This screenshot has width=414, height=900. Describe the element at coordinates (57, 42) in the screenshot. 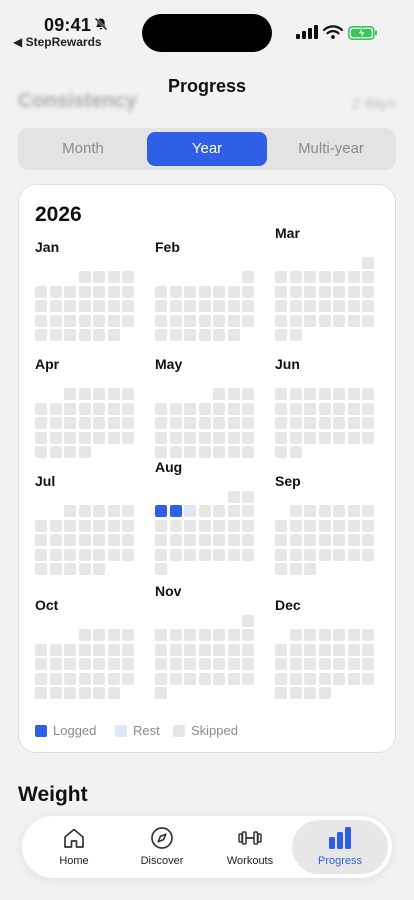

I see `back-to-app-link: ◀ StepRewards` at that location.